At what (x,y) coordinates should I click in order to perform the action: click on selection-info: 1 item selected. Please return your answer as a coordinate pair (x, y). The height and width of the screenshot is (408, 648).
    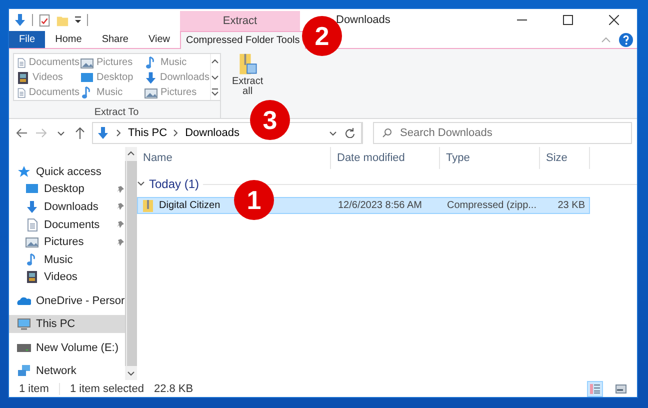
    Looking at the image, I should click on (107, 388).